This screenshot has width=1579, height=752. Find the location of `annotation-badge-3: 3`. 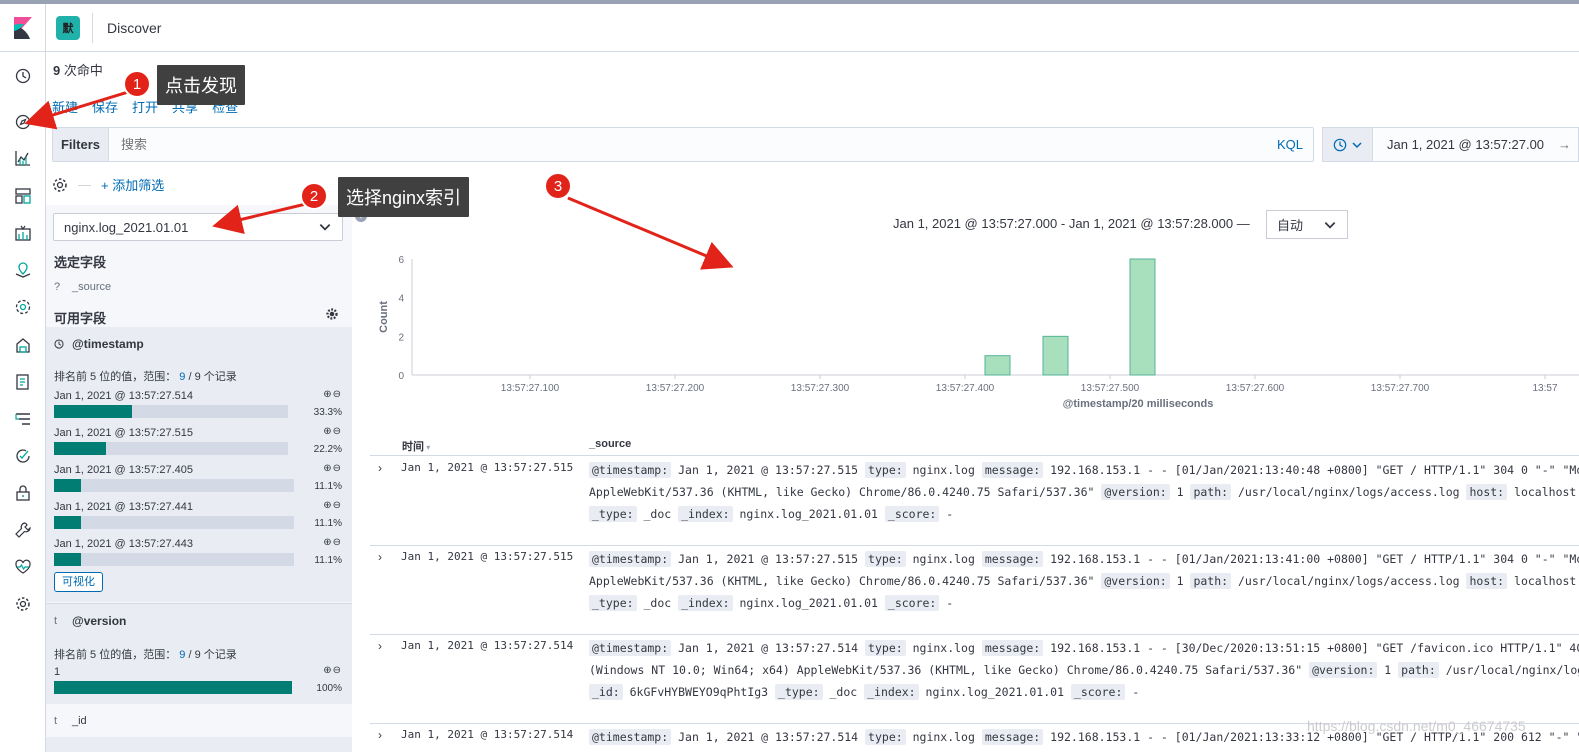

annotation-badge-3: 3 is located at coordinates (558, 186).